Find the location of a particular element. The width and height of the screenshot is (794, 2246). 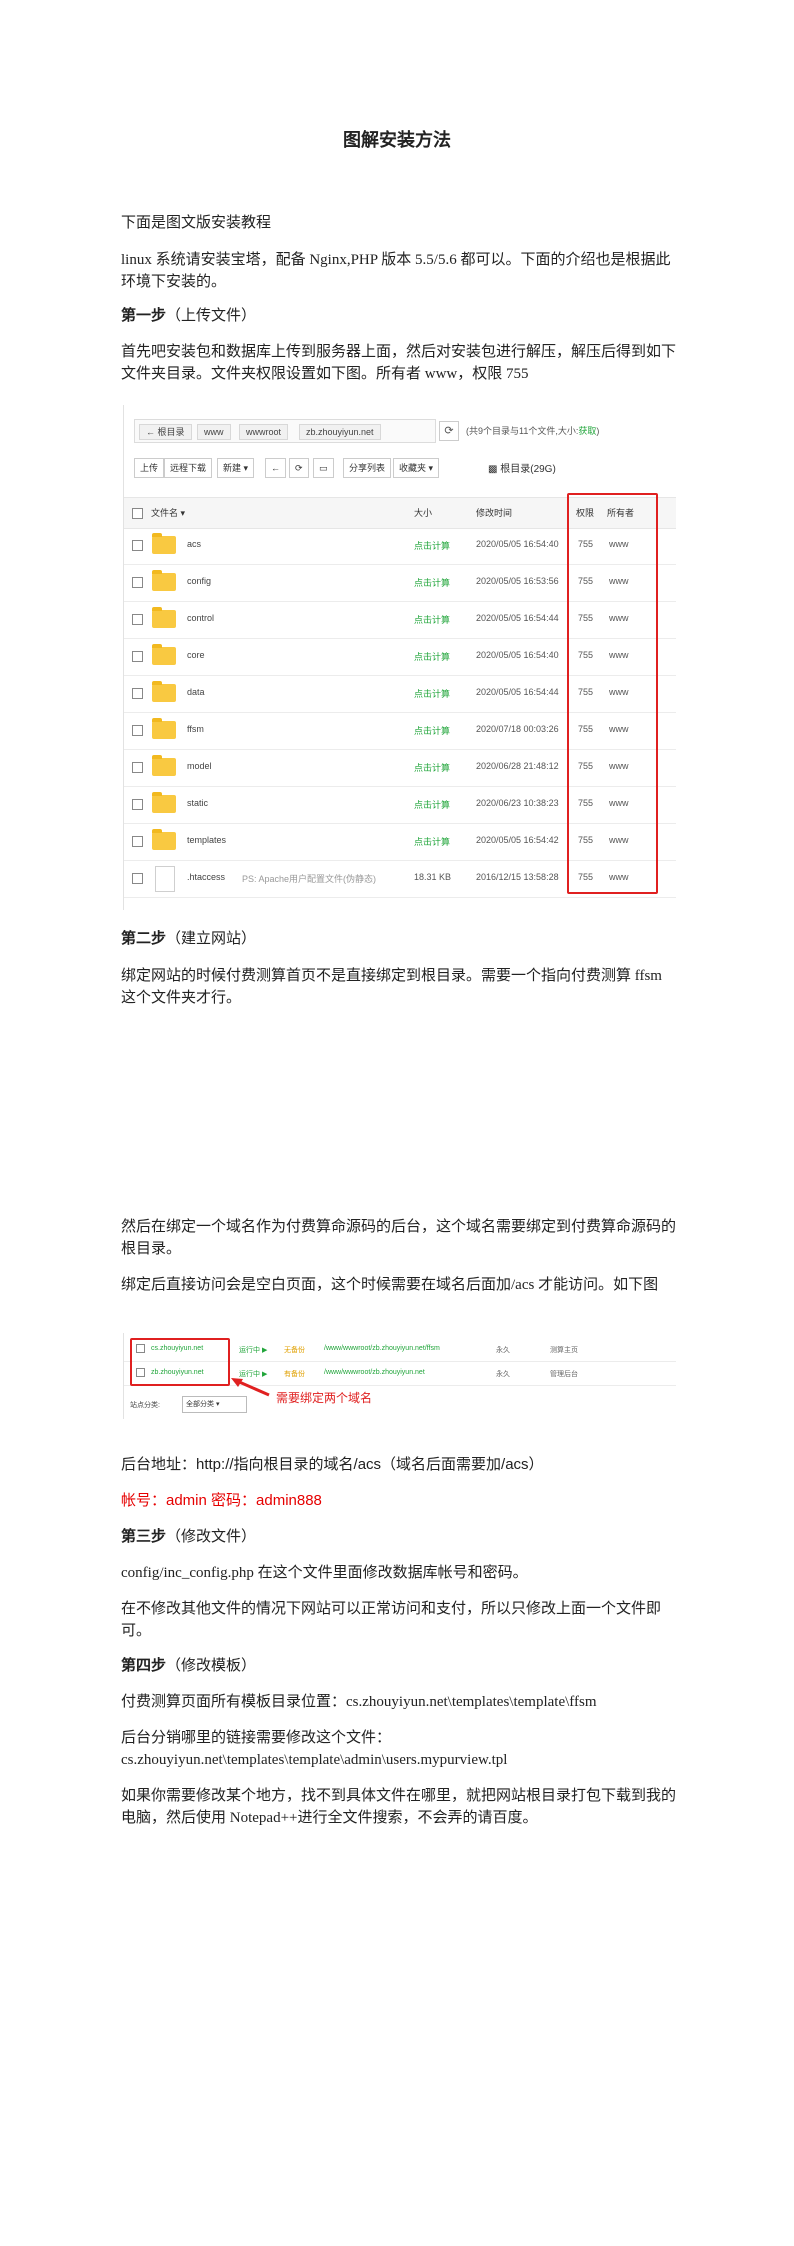

site-backup: 有备份 is located at coordinates (294, 1374).